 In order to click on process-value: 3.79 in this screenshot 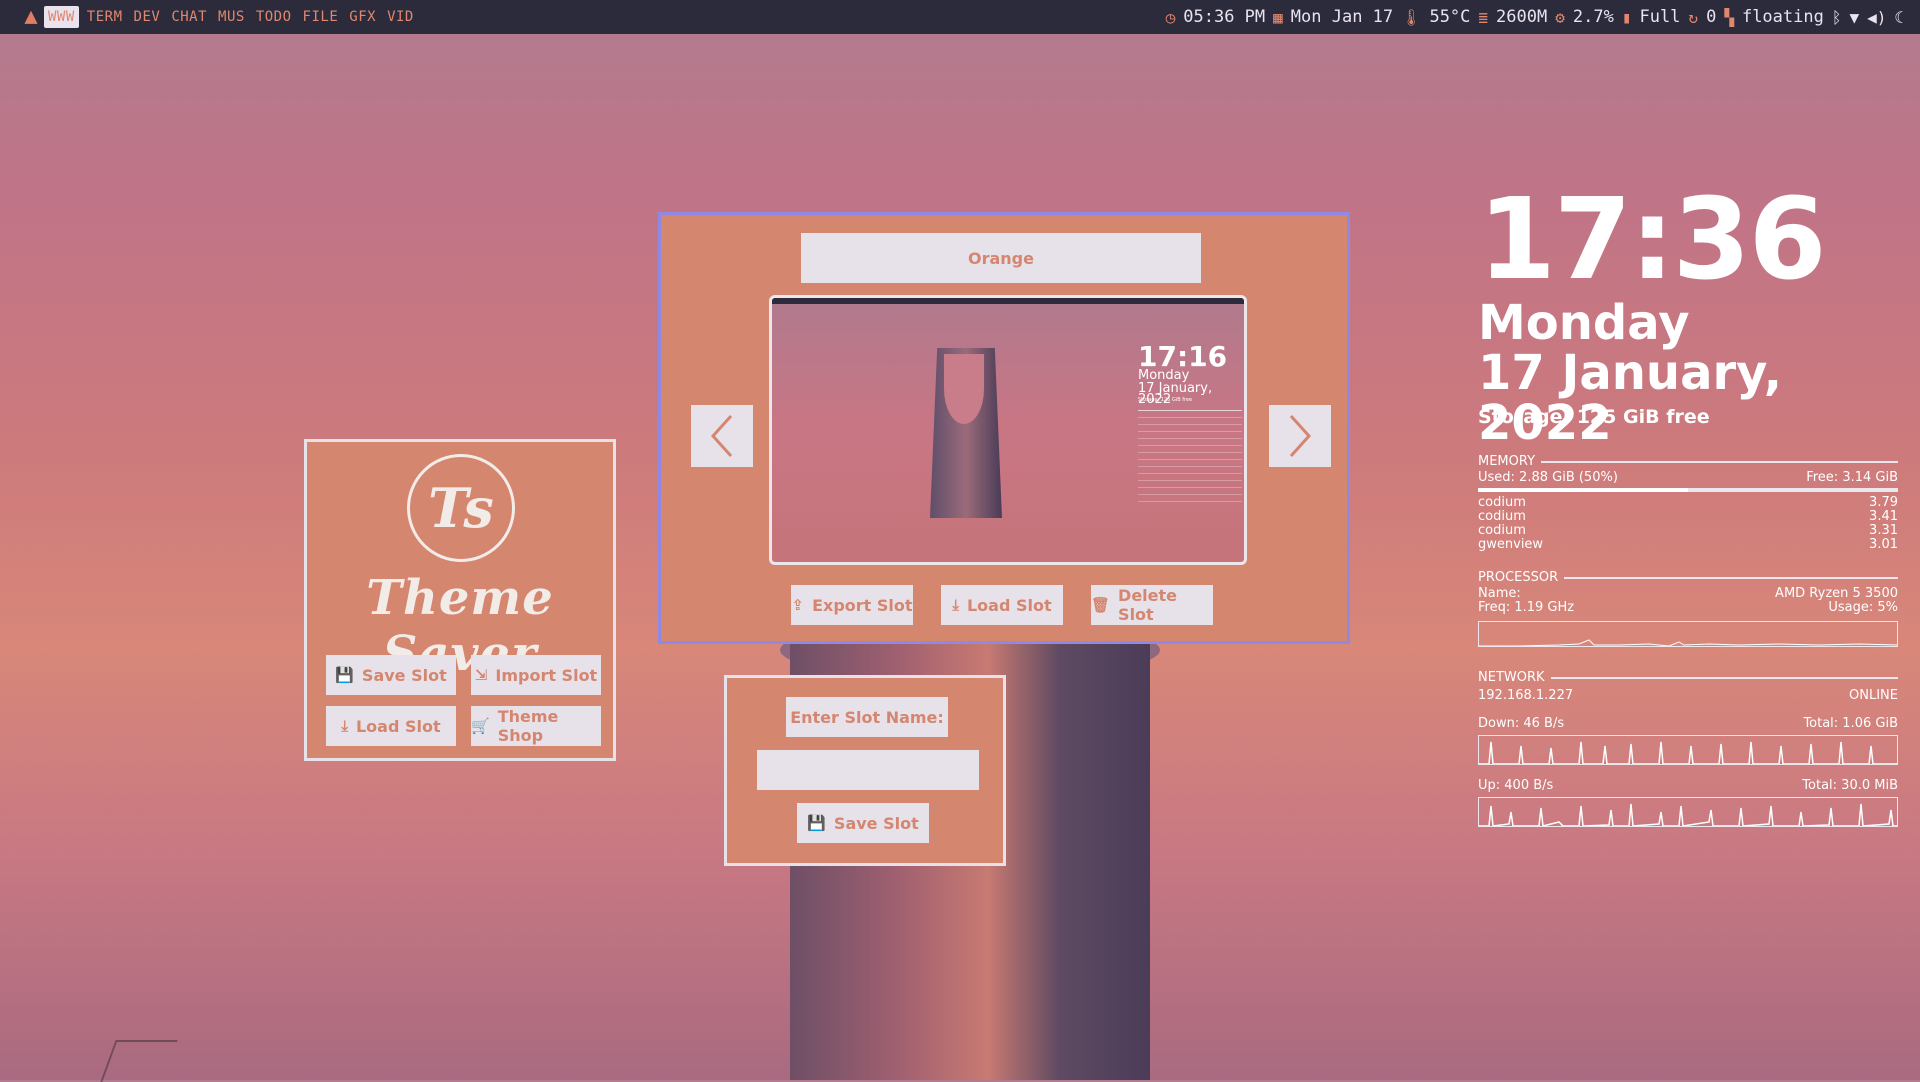, I will do `click(1883, 502)`.